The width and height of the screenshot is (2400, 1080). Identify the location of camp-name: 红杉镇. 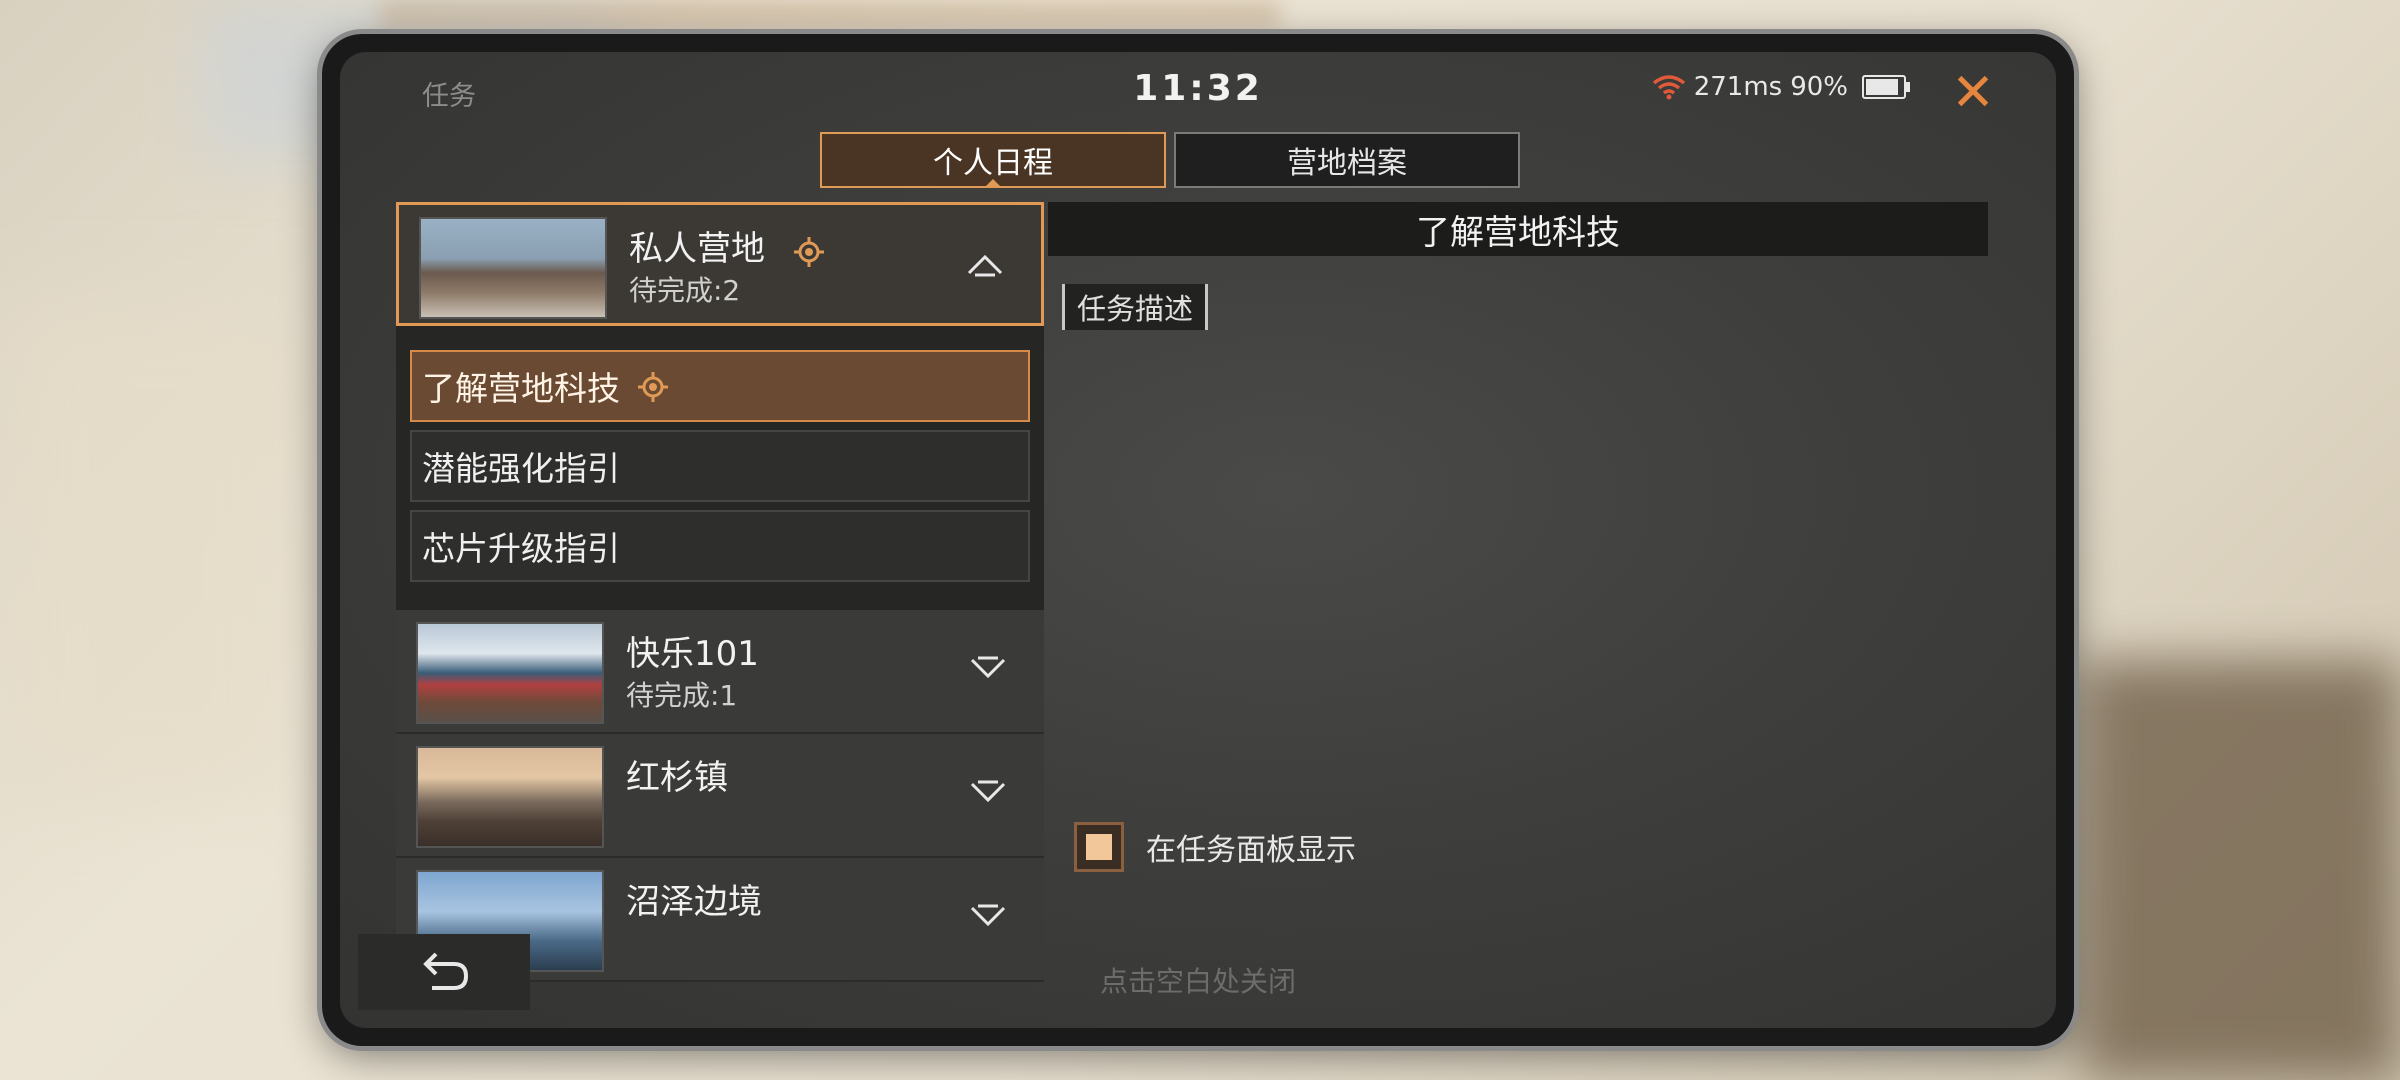
(677, 778).